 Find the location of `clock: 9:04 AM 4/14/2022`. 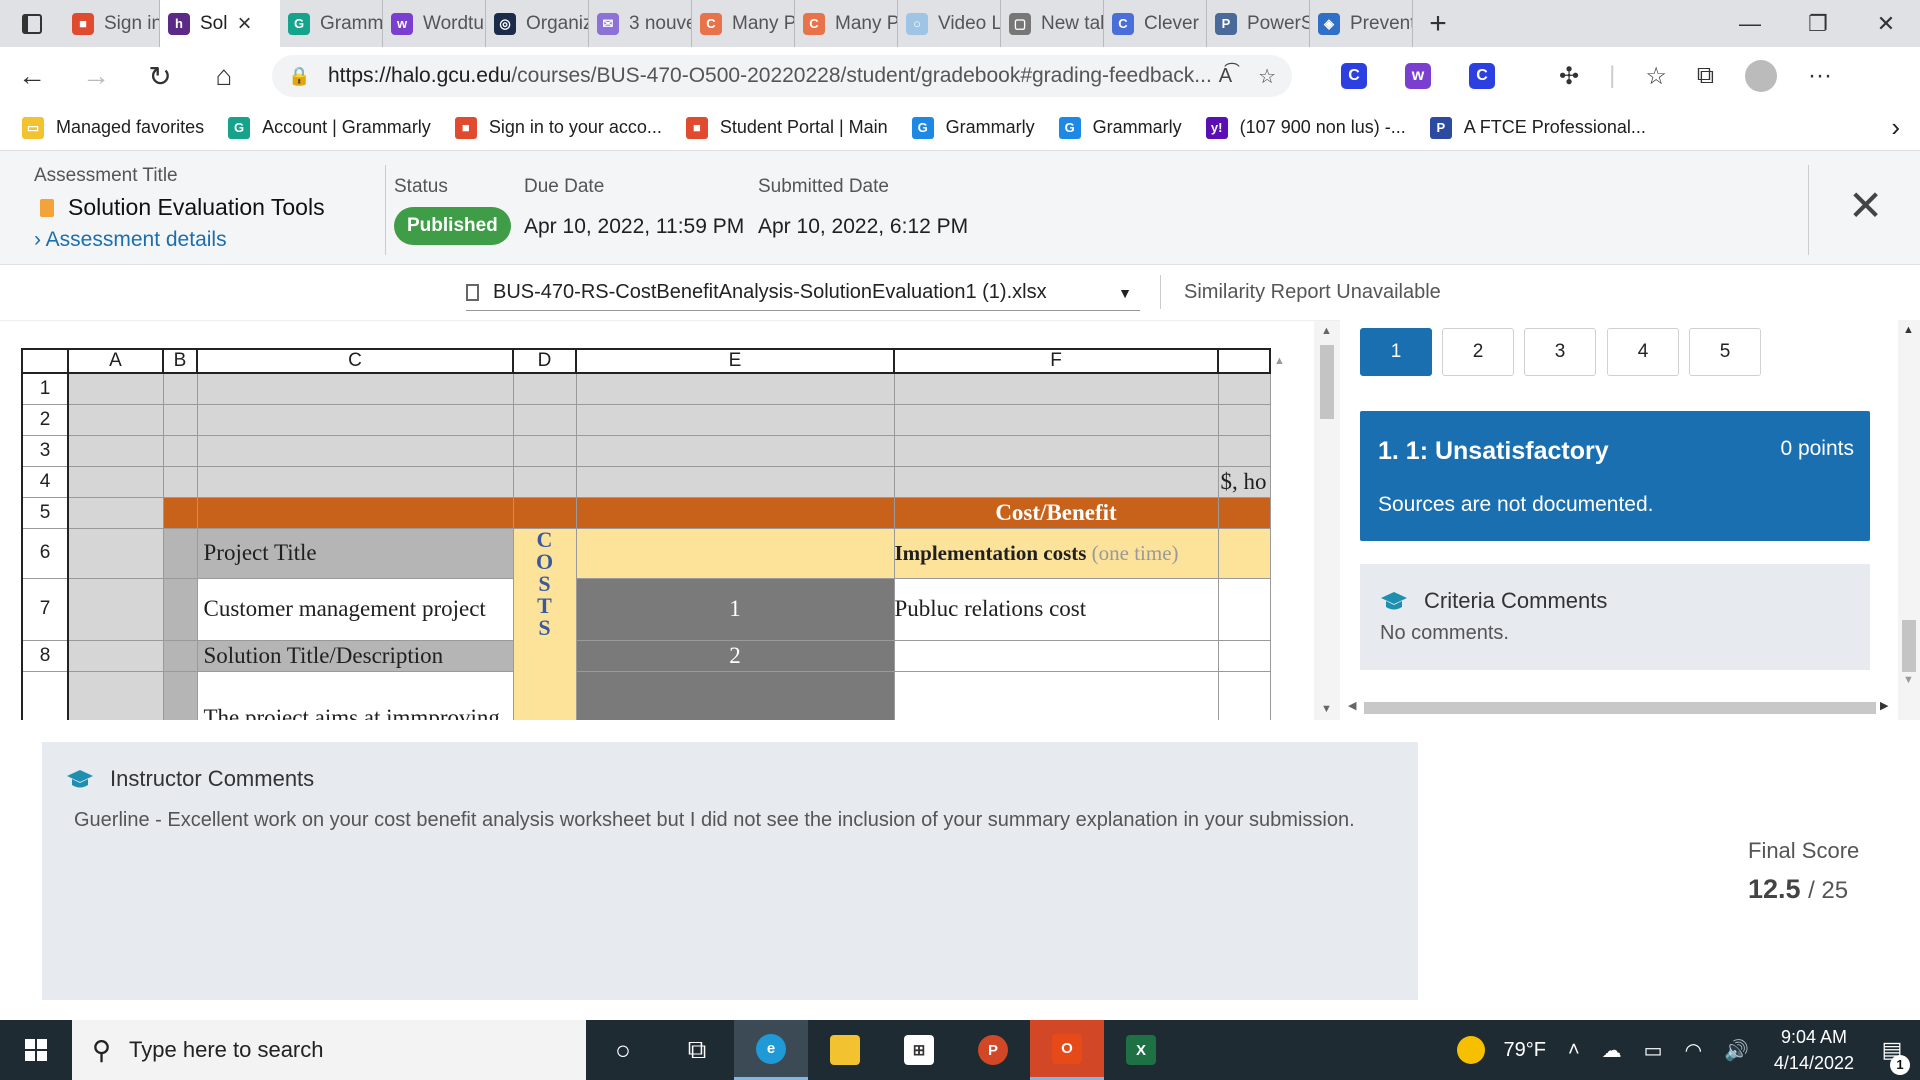

clock: 9:04 AM 4/14/2022 is located at coordinates (1814, 1050).